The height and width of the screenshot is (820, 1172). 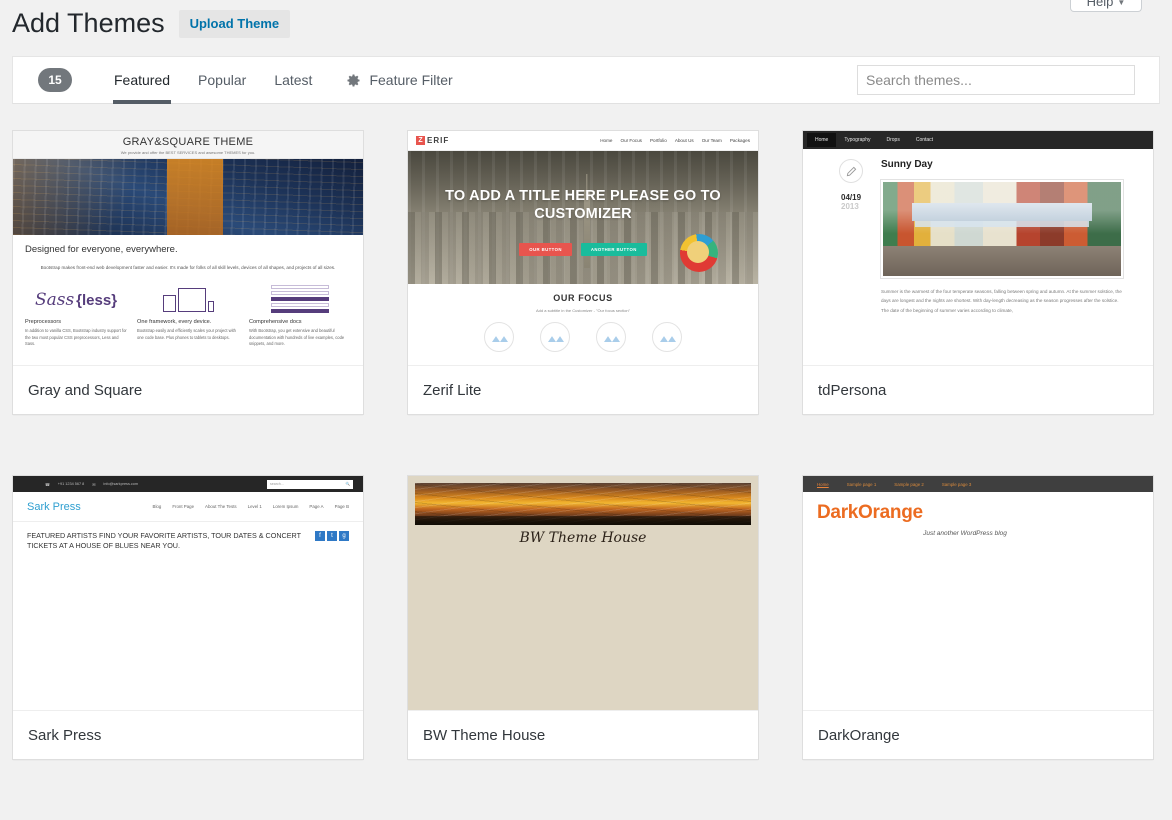 I want to click on theme-nav-tabs: Featured Popular Latest Feature Filter, so click(x=276, y=80).